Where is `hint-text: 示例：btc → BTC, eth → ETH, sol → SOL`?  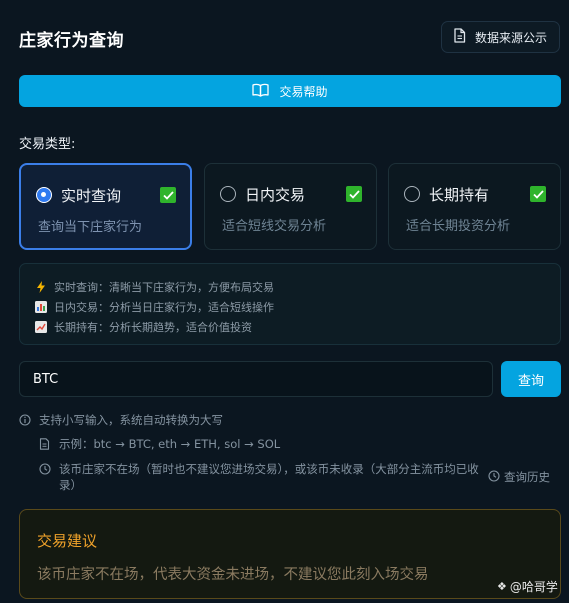 hint-text: 示例：btc → BTC, eth → ETH, sol → SOL is located at coordinates (170, 444).